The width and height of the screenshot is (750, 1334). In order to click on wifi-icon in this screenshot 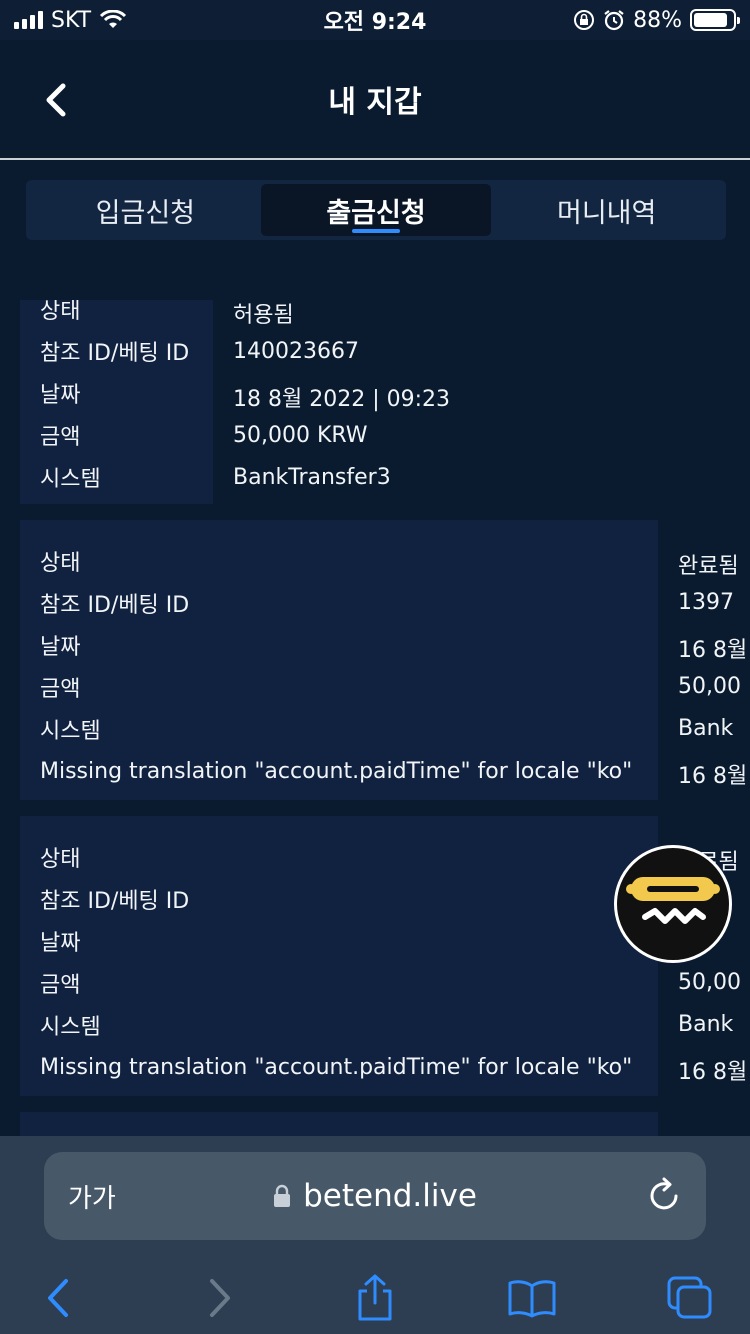, I will do `click(113, 19)`.